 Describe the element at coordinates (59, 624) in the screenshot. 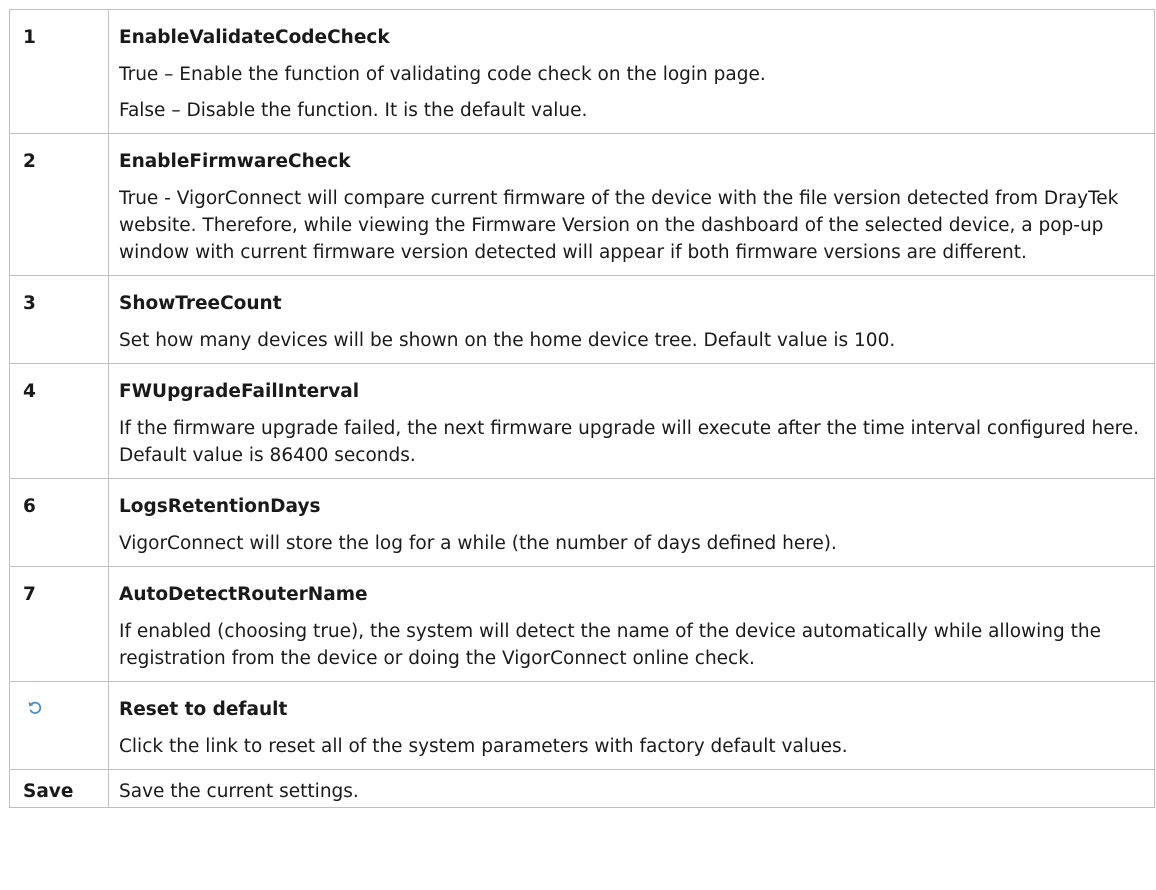

I see `row-key: 7` at that location.